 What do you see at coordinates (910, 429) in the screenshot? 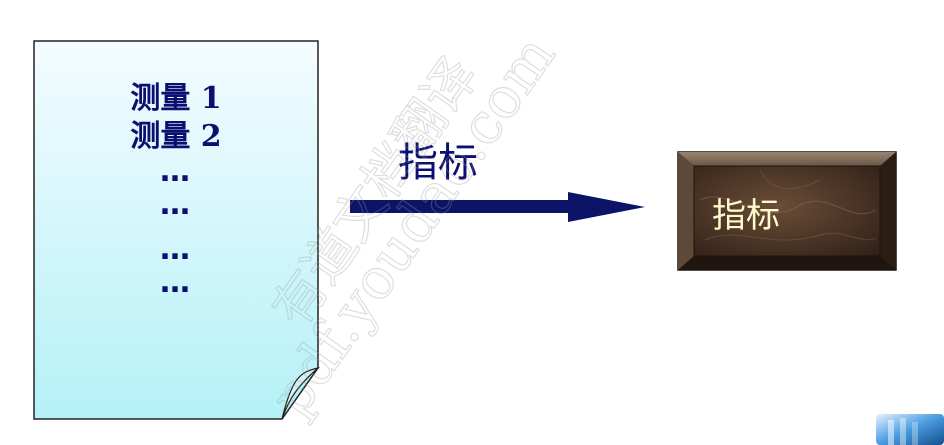
I see `corner-logo-icon` at bounding box center [910, 429].